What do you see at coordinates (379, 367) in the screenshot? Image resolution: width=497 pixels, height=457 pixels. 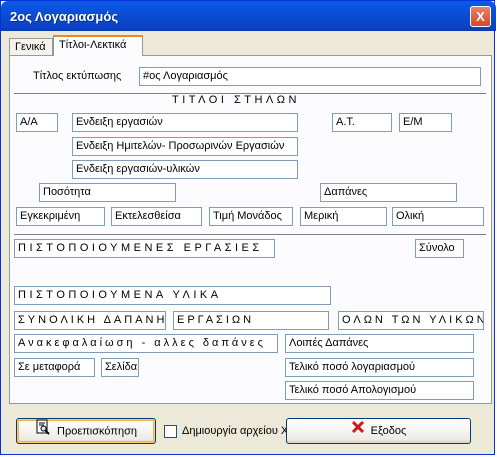 I see `final-account-field: Τελικό ποσό λογαριασμού` at bounding box center [379, 367].